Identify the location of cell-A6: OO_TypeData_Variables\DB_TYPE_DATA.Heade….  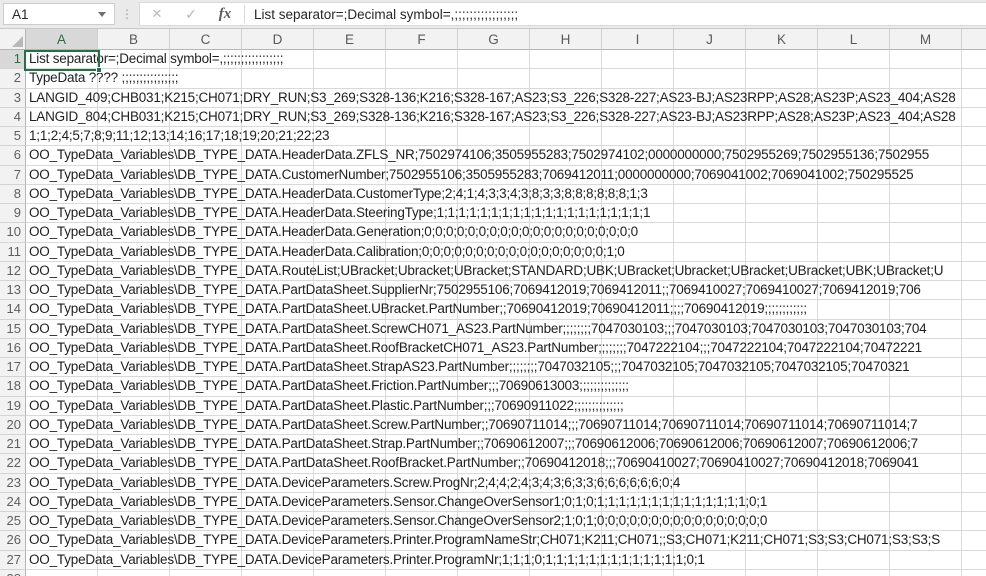
(506, 156).